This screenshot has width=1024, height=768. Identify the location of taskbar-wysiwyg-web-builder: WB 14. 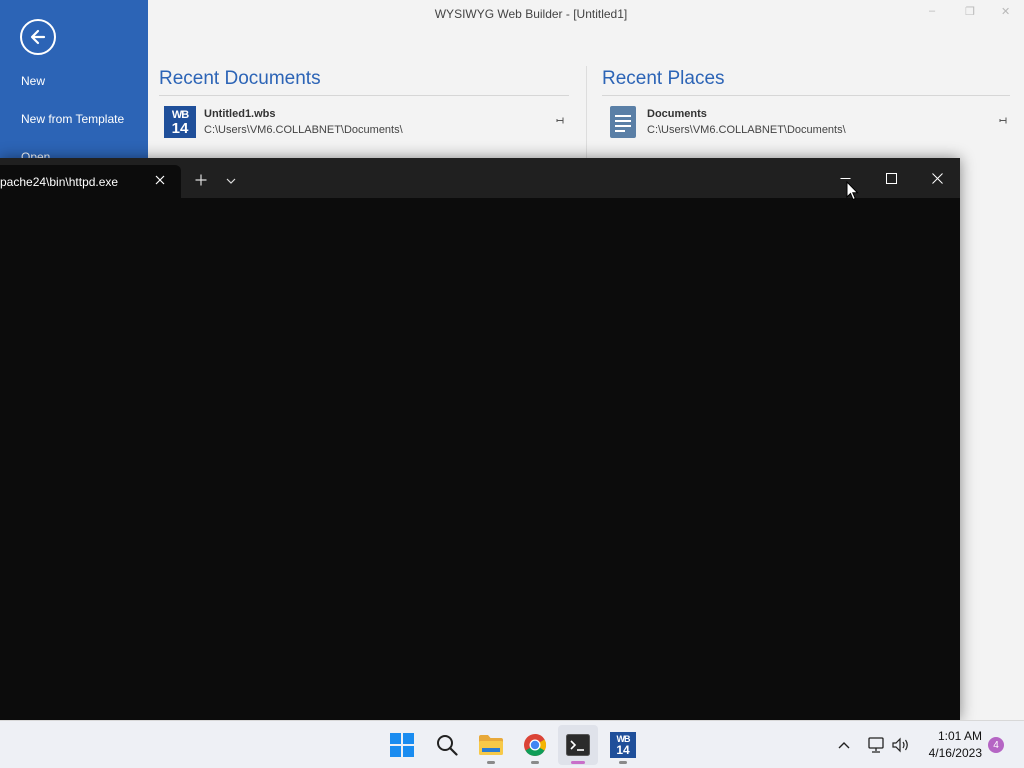
(623, 745).